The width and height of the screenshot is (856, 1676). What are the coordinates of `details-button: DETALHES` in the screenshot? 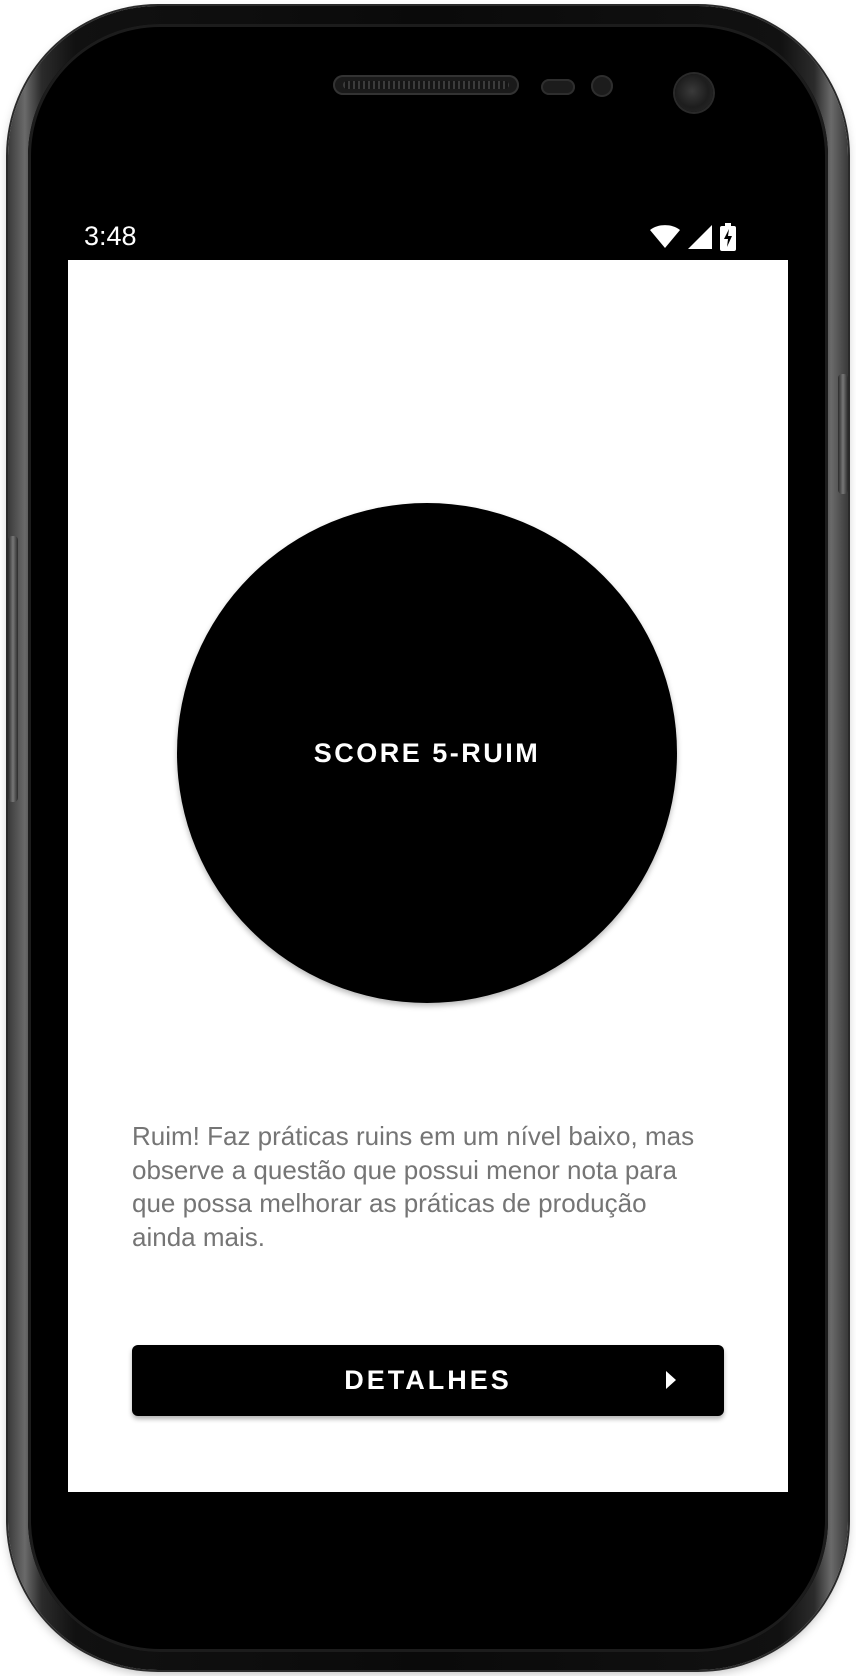 It's located at (428, 1380).